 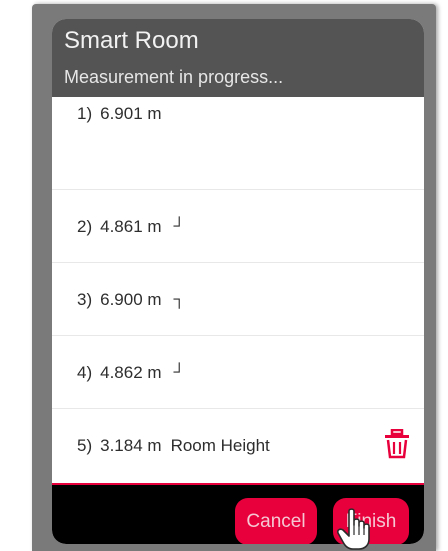 I want to click on measurement-index: 2), so click(x=85, y=226).